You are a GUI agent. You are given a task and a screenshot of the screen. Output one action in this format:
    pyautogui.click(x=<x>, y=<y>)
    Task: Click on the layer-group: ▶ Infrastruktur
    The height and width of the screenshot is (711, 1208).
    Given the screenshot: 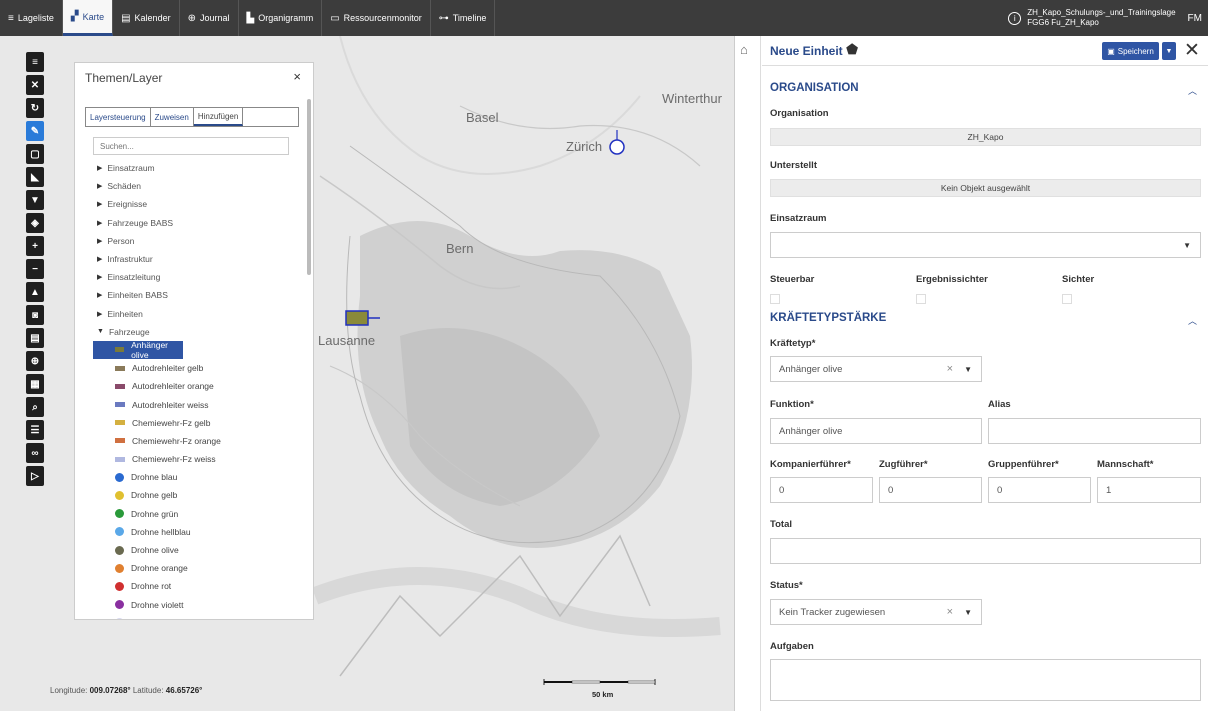 What is the action you would take?
    pyautogui.click(x=193, y=259)
    